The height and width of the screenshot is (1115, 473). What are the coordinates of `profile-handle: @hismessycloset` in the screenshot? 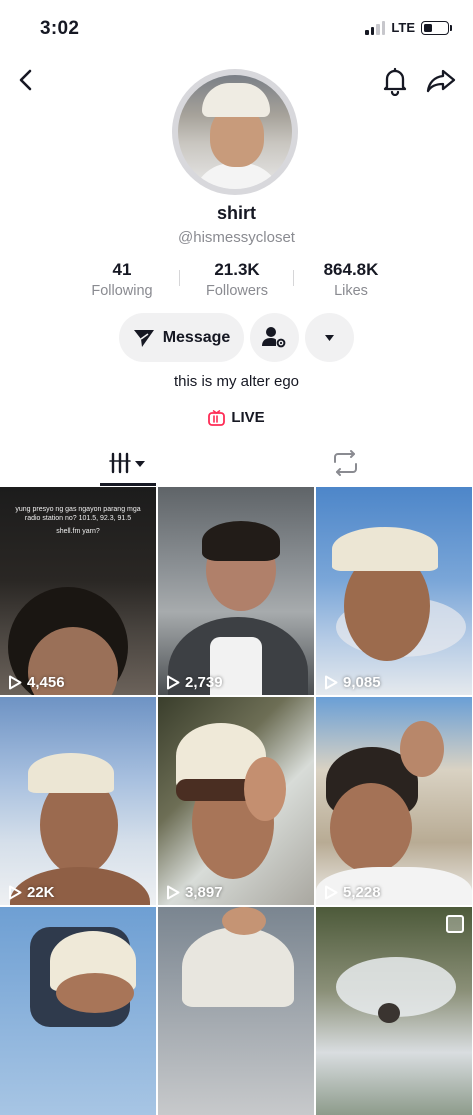 It's located at (236, 237).